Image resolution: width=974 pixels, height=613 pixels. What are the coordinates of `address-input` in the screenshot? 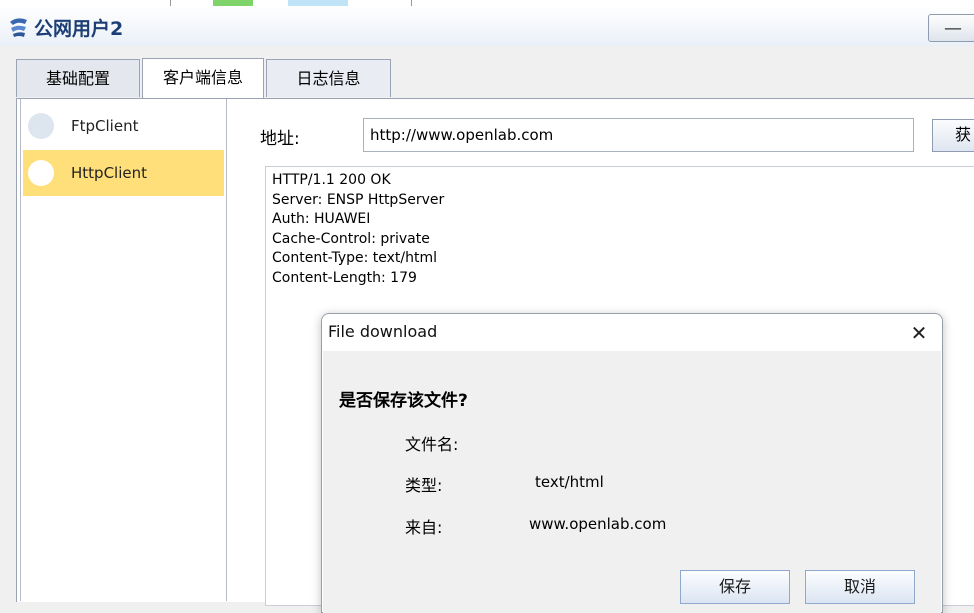 It's located at (638, 135).